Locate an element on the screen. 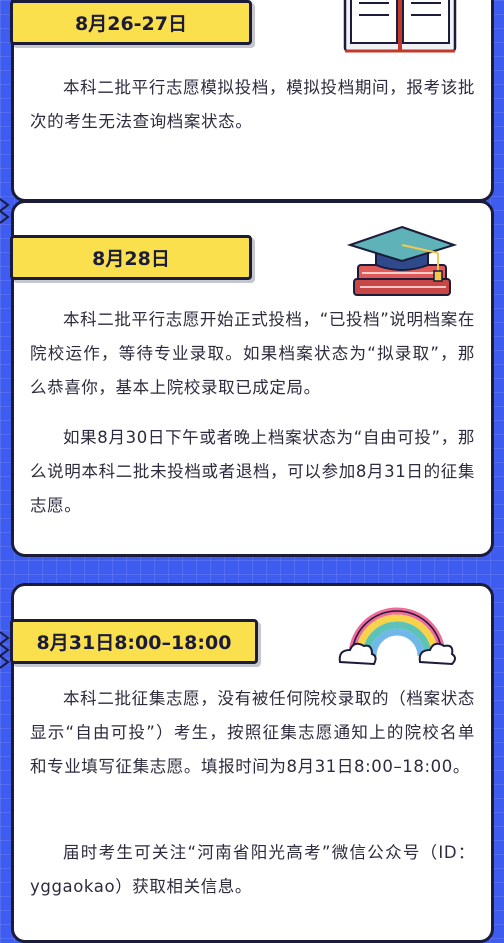 The image size is (504, 943). date-label: 8月31日8:00–18:00 is located at coordinates (134, 643).